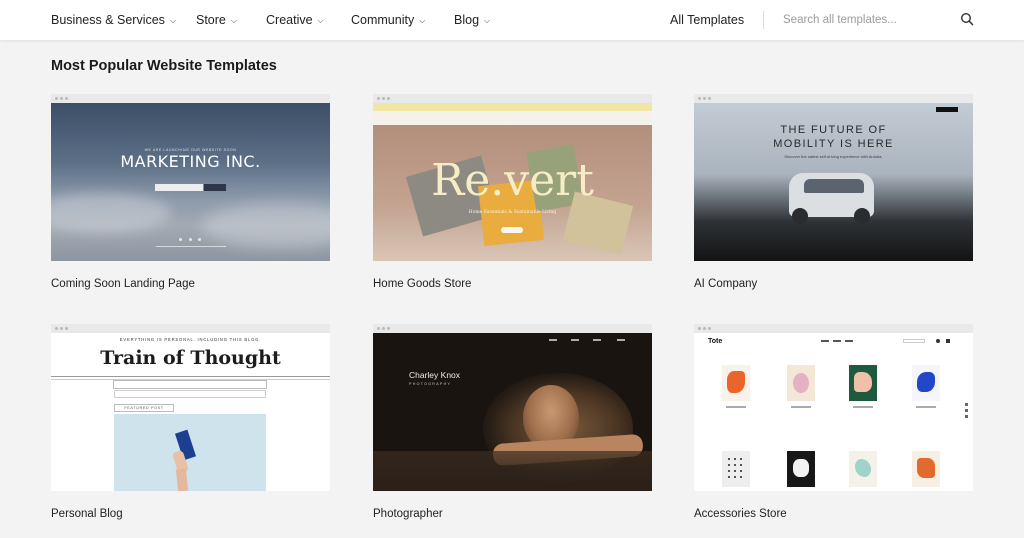 The image size is (1024, 538). What do you see at coordinates (763, 20) in the screenshot?
I see `nav-divider` at bounding box center [763, 20].